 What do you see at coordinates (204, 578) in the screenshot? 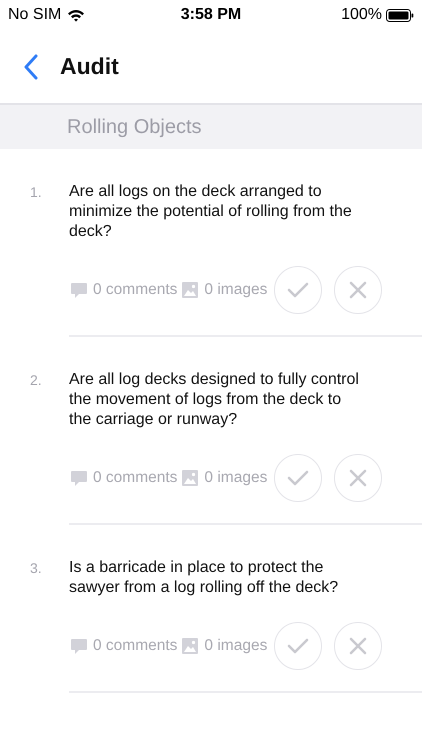
I see `question-text: Is a barricade in place to protect the sawyer from a log rolling off the deck?` at bounding box center [204, 578].